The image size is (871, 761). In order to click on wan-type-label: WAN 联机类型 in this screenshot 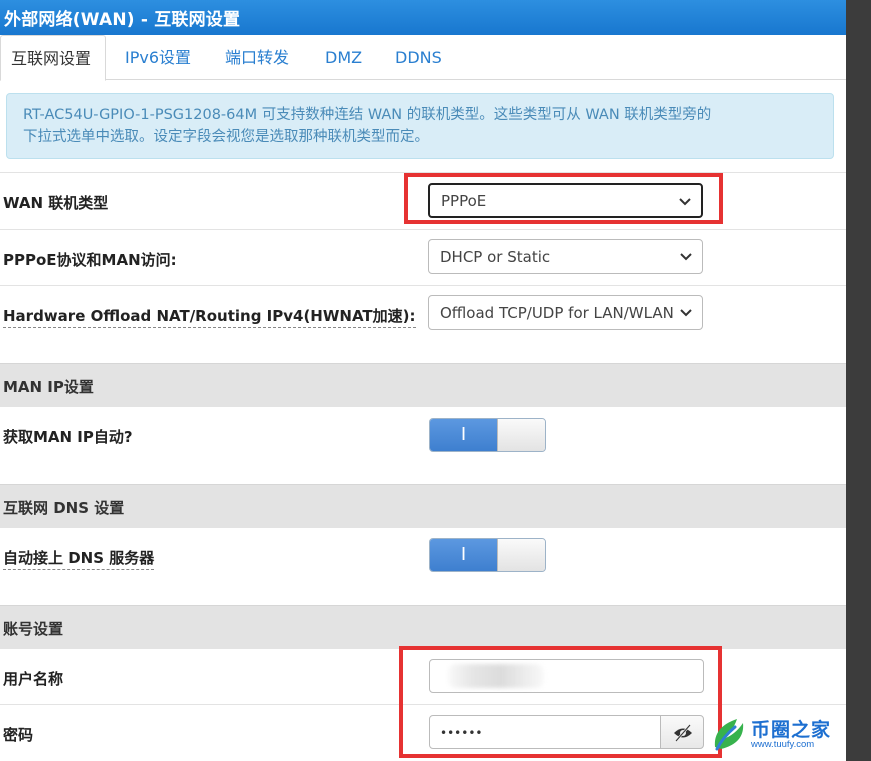, I will do `click(56, 203)`.